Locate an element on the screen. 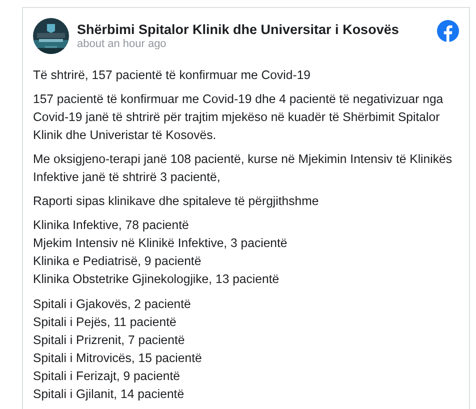 This screenshot has height=409, width=476. post-line: Spitali i Pejës, 11 pacientë is located at coordinates (105, 322).